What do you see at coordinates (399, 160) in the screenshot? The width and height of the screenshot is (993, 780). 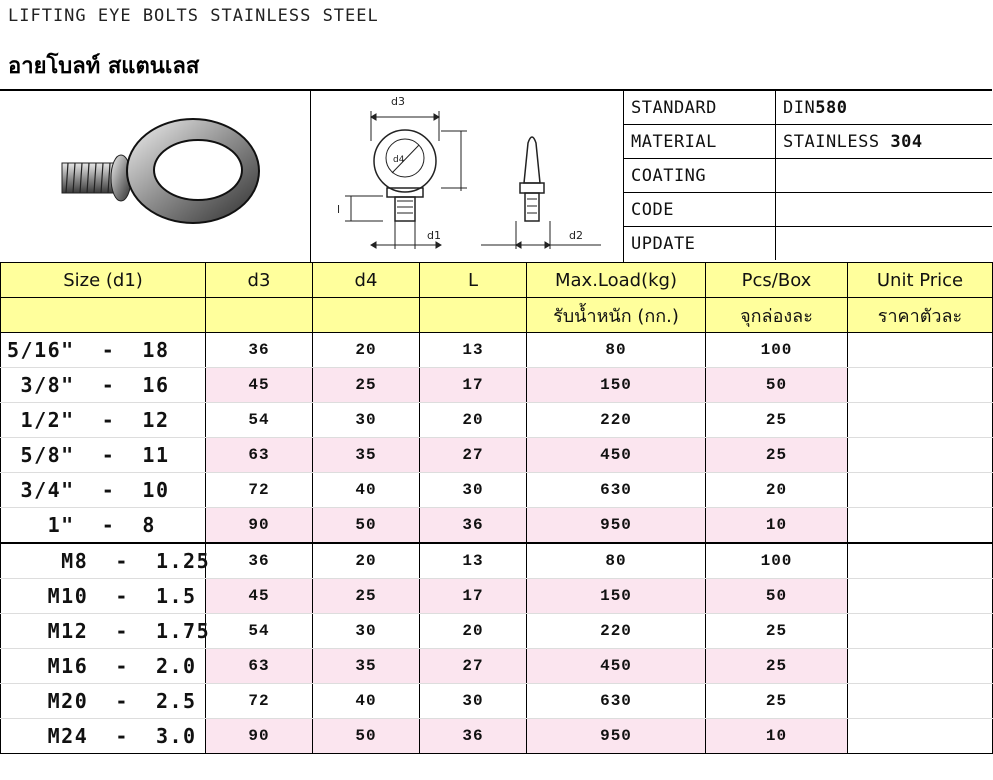 I see `diagram-label-d4: d4` at bounding box center [399, 160].